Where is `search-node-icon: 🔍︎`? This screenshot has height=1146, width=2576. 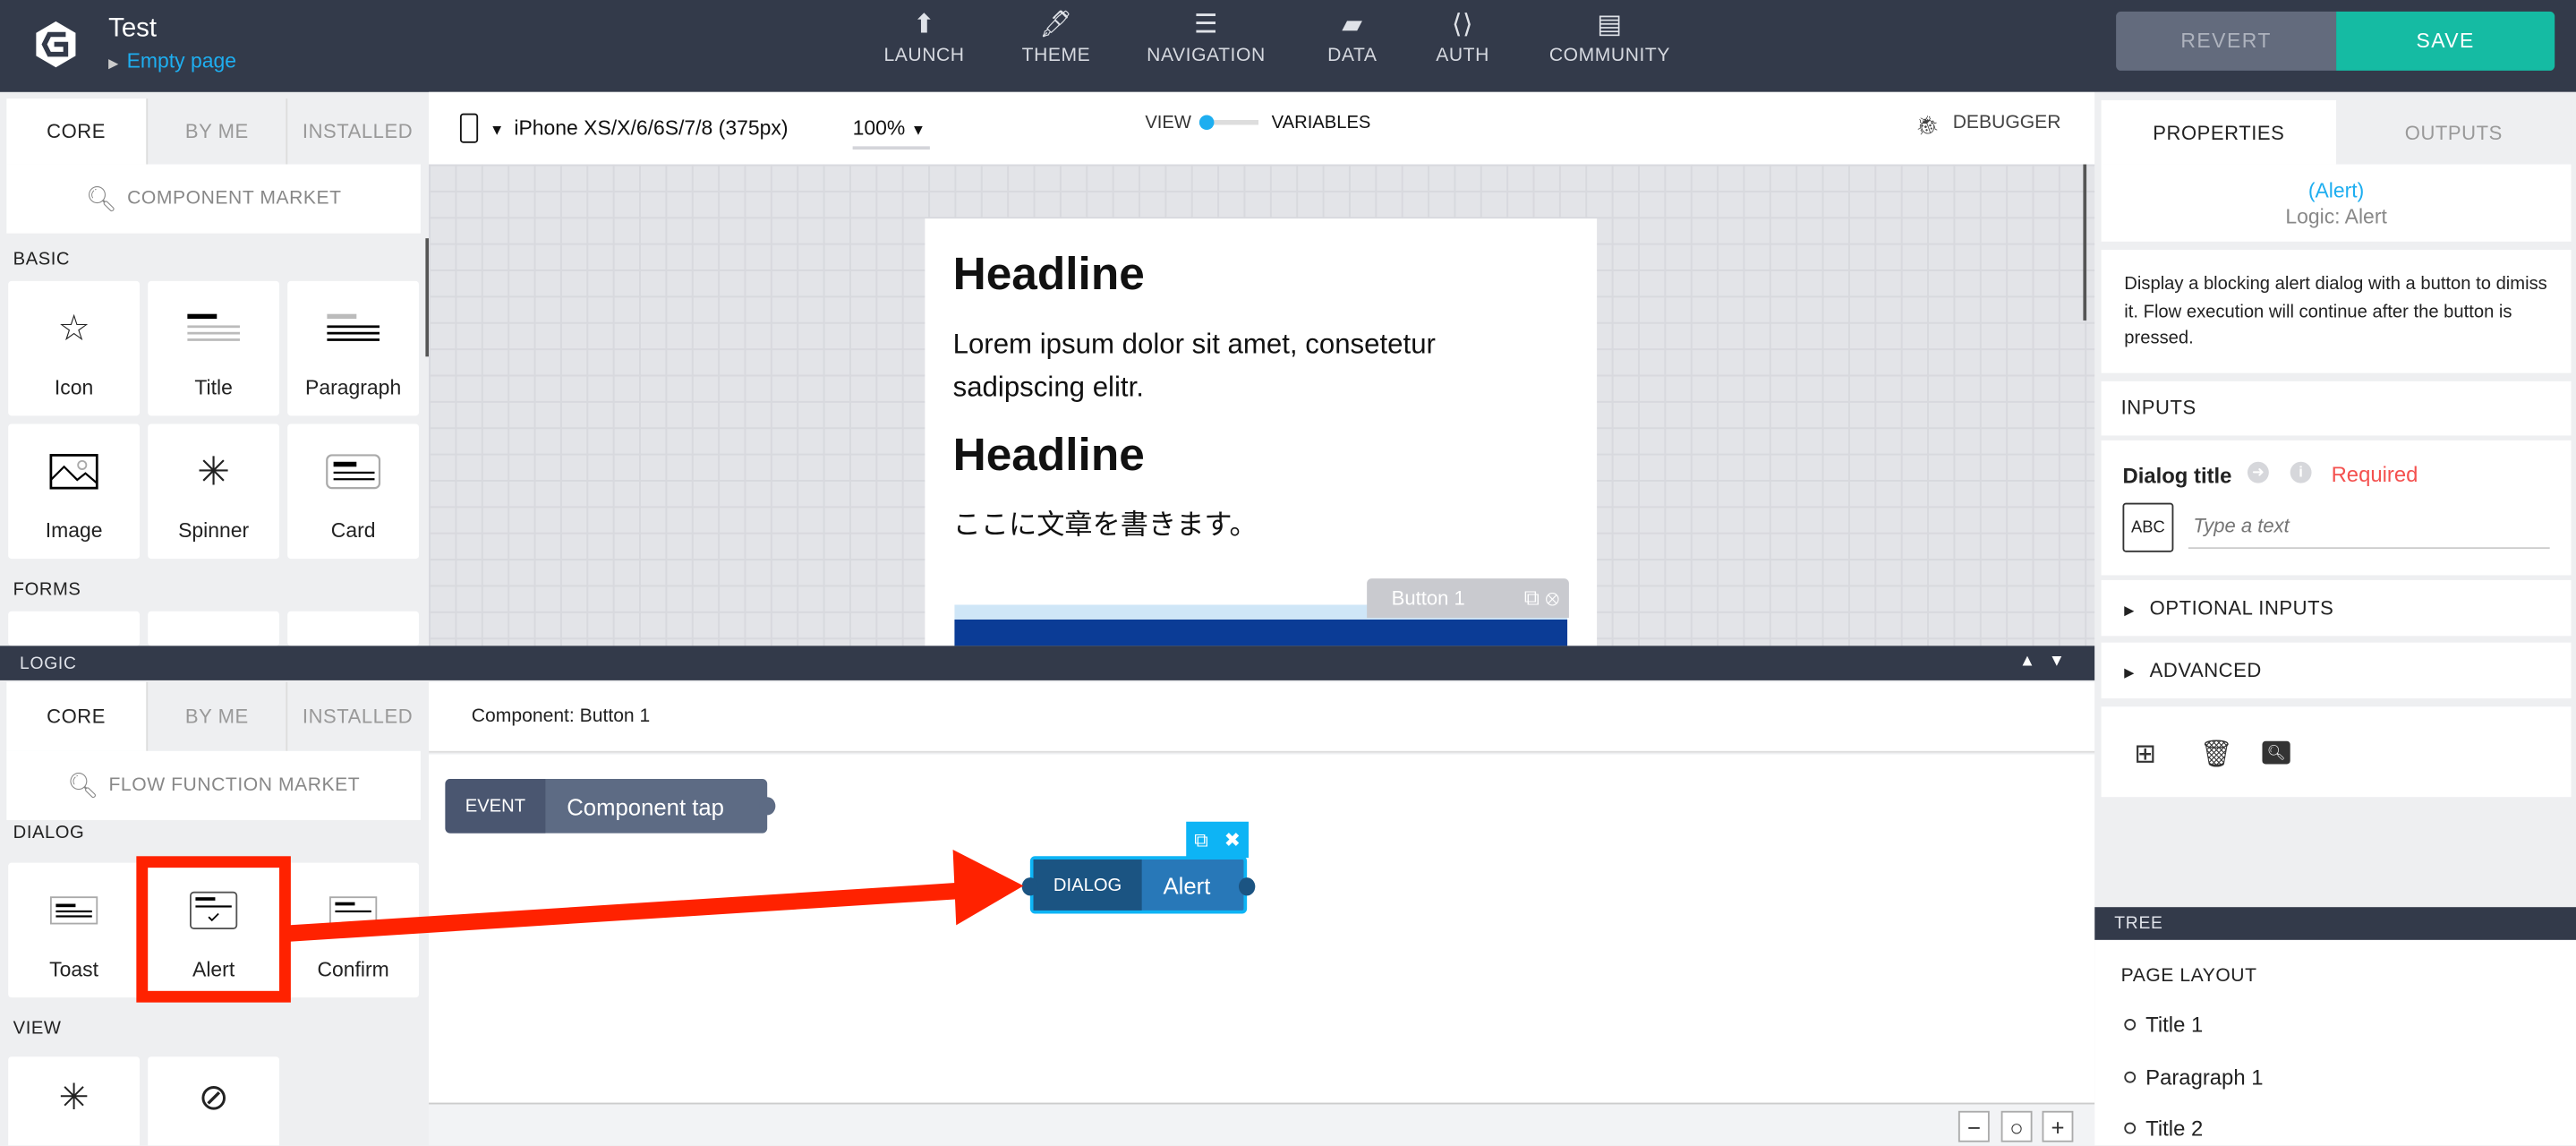
search-node-icon: 🔍︎ is located at coordinates (2276, 752).